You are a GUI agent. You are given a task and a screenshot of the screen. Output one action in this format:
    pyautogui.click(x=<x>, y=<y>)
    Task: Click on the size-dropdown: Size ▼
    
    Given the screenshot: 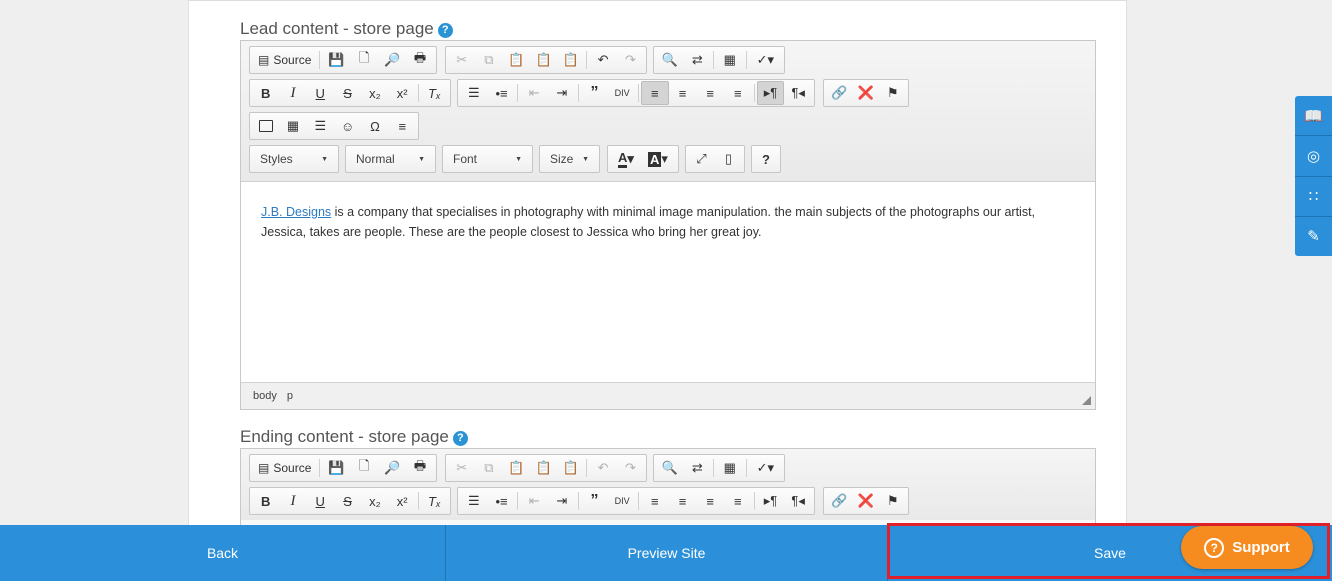 What is the action you would take?
    pyautogui.click(x=569, y=159)
    